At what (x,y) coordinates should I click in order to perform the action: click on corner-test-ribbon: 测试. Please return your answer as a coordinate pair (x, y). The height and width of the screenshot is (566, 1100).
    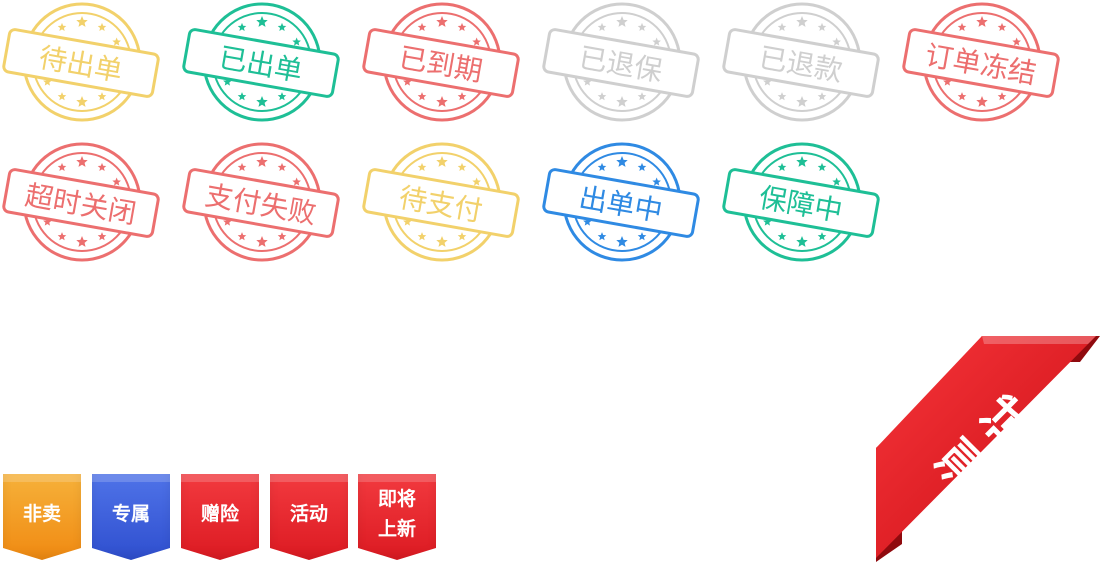
    Looking at the image, I should click on (985, 446).